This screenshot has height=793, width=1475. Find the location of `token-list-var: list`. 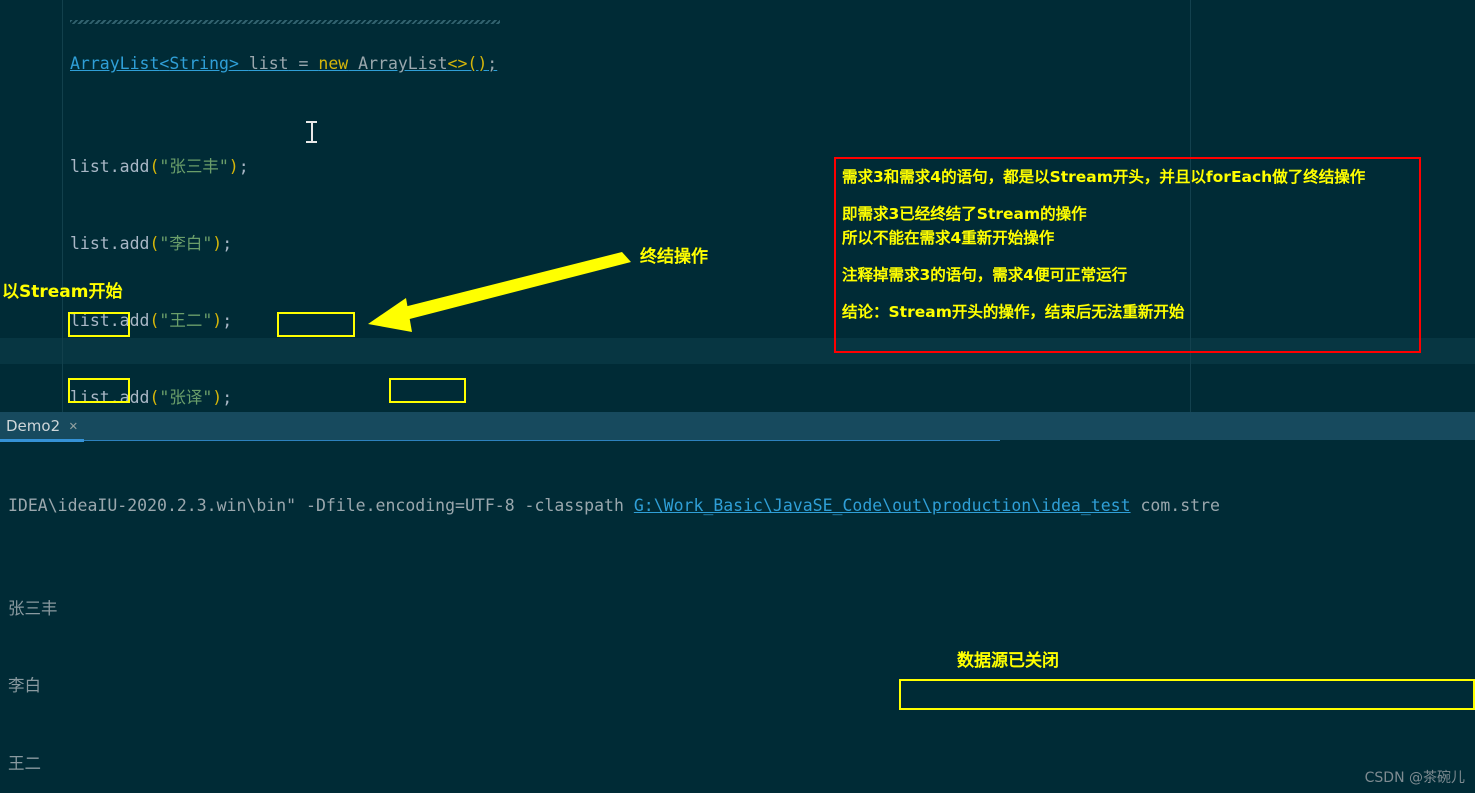

token-list-var: list is located at coordinates (268, 64).